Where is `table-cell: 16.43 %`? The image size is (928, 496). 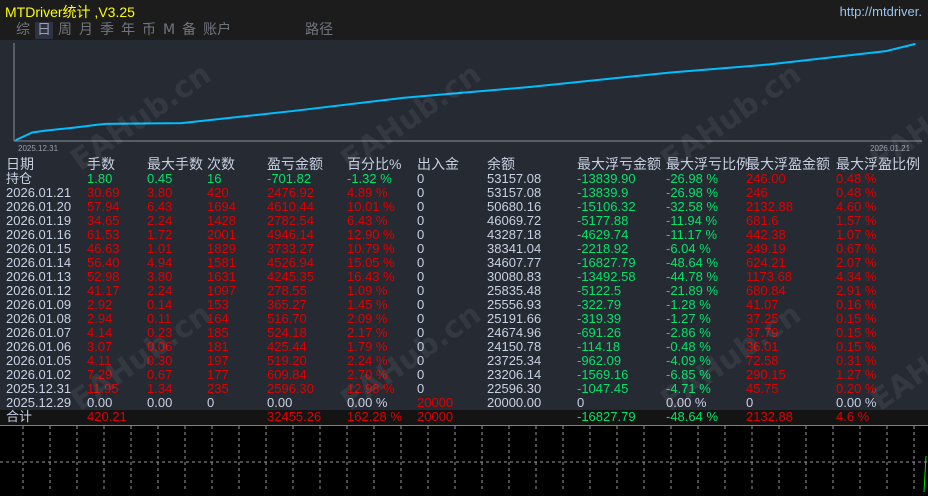
table-cell: 16.43 % is located at coordinates (371, 276).